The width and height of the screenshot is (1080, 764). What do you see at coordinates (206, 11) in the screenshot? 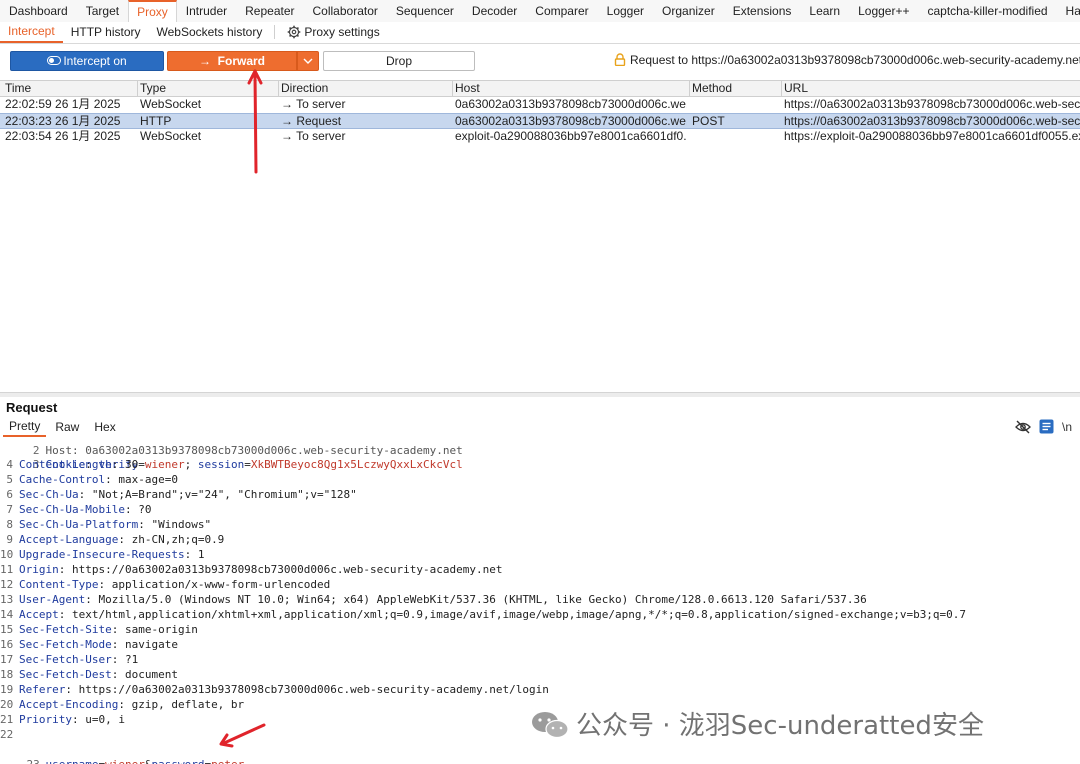
I see `main-tab-intruder: Intruder` at bounding box center [206, 11].